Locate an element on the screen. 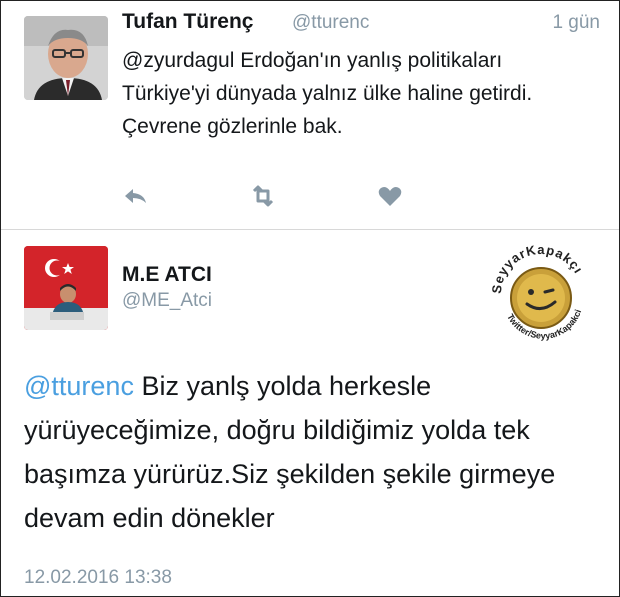  watermark-logo: SeyyarKapakçı Twitter/SeyyarKapakci is located at coordinates (541, 292).